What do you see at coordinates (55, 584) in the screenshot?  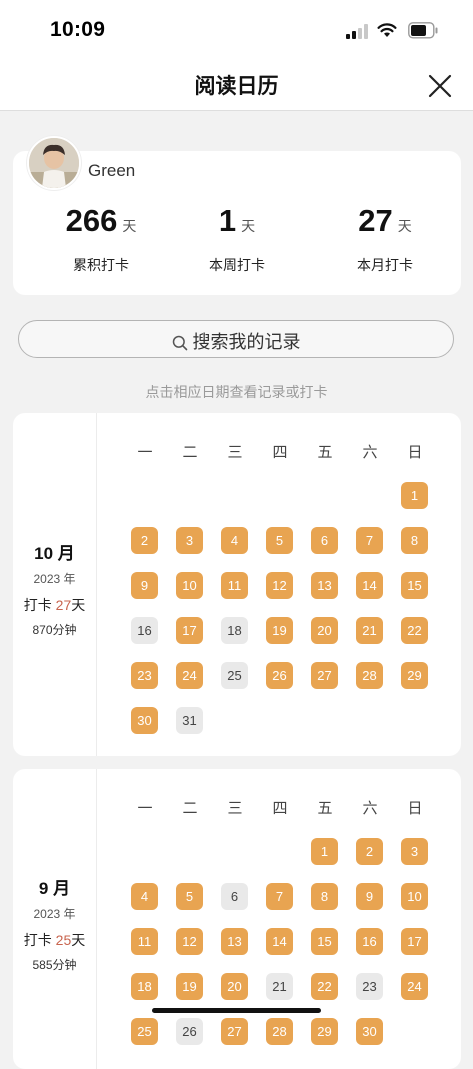 I see `month-summary: 10 月 2023 年 打卡 27天 870分钟` at bounding box center [55, 584].